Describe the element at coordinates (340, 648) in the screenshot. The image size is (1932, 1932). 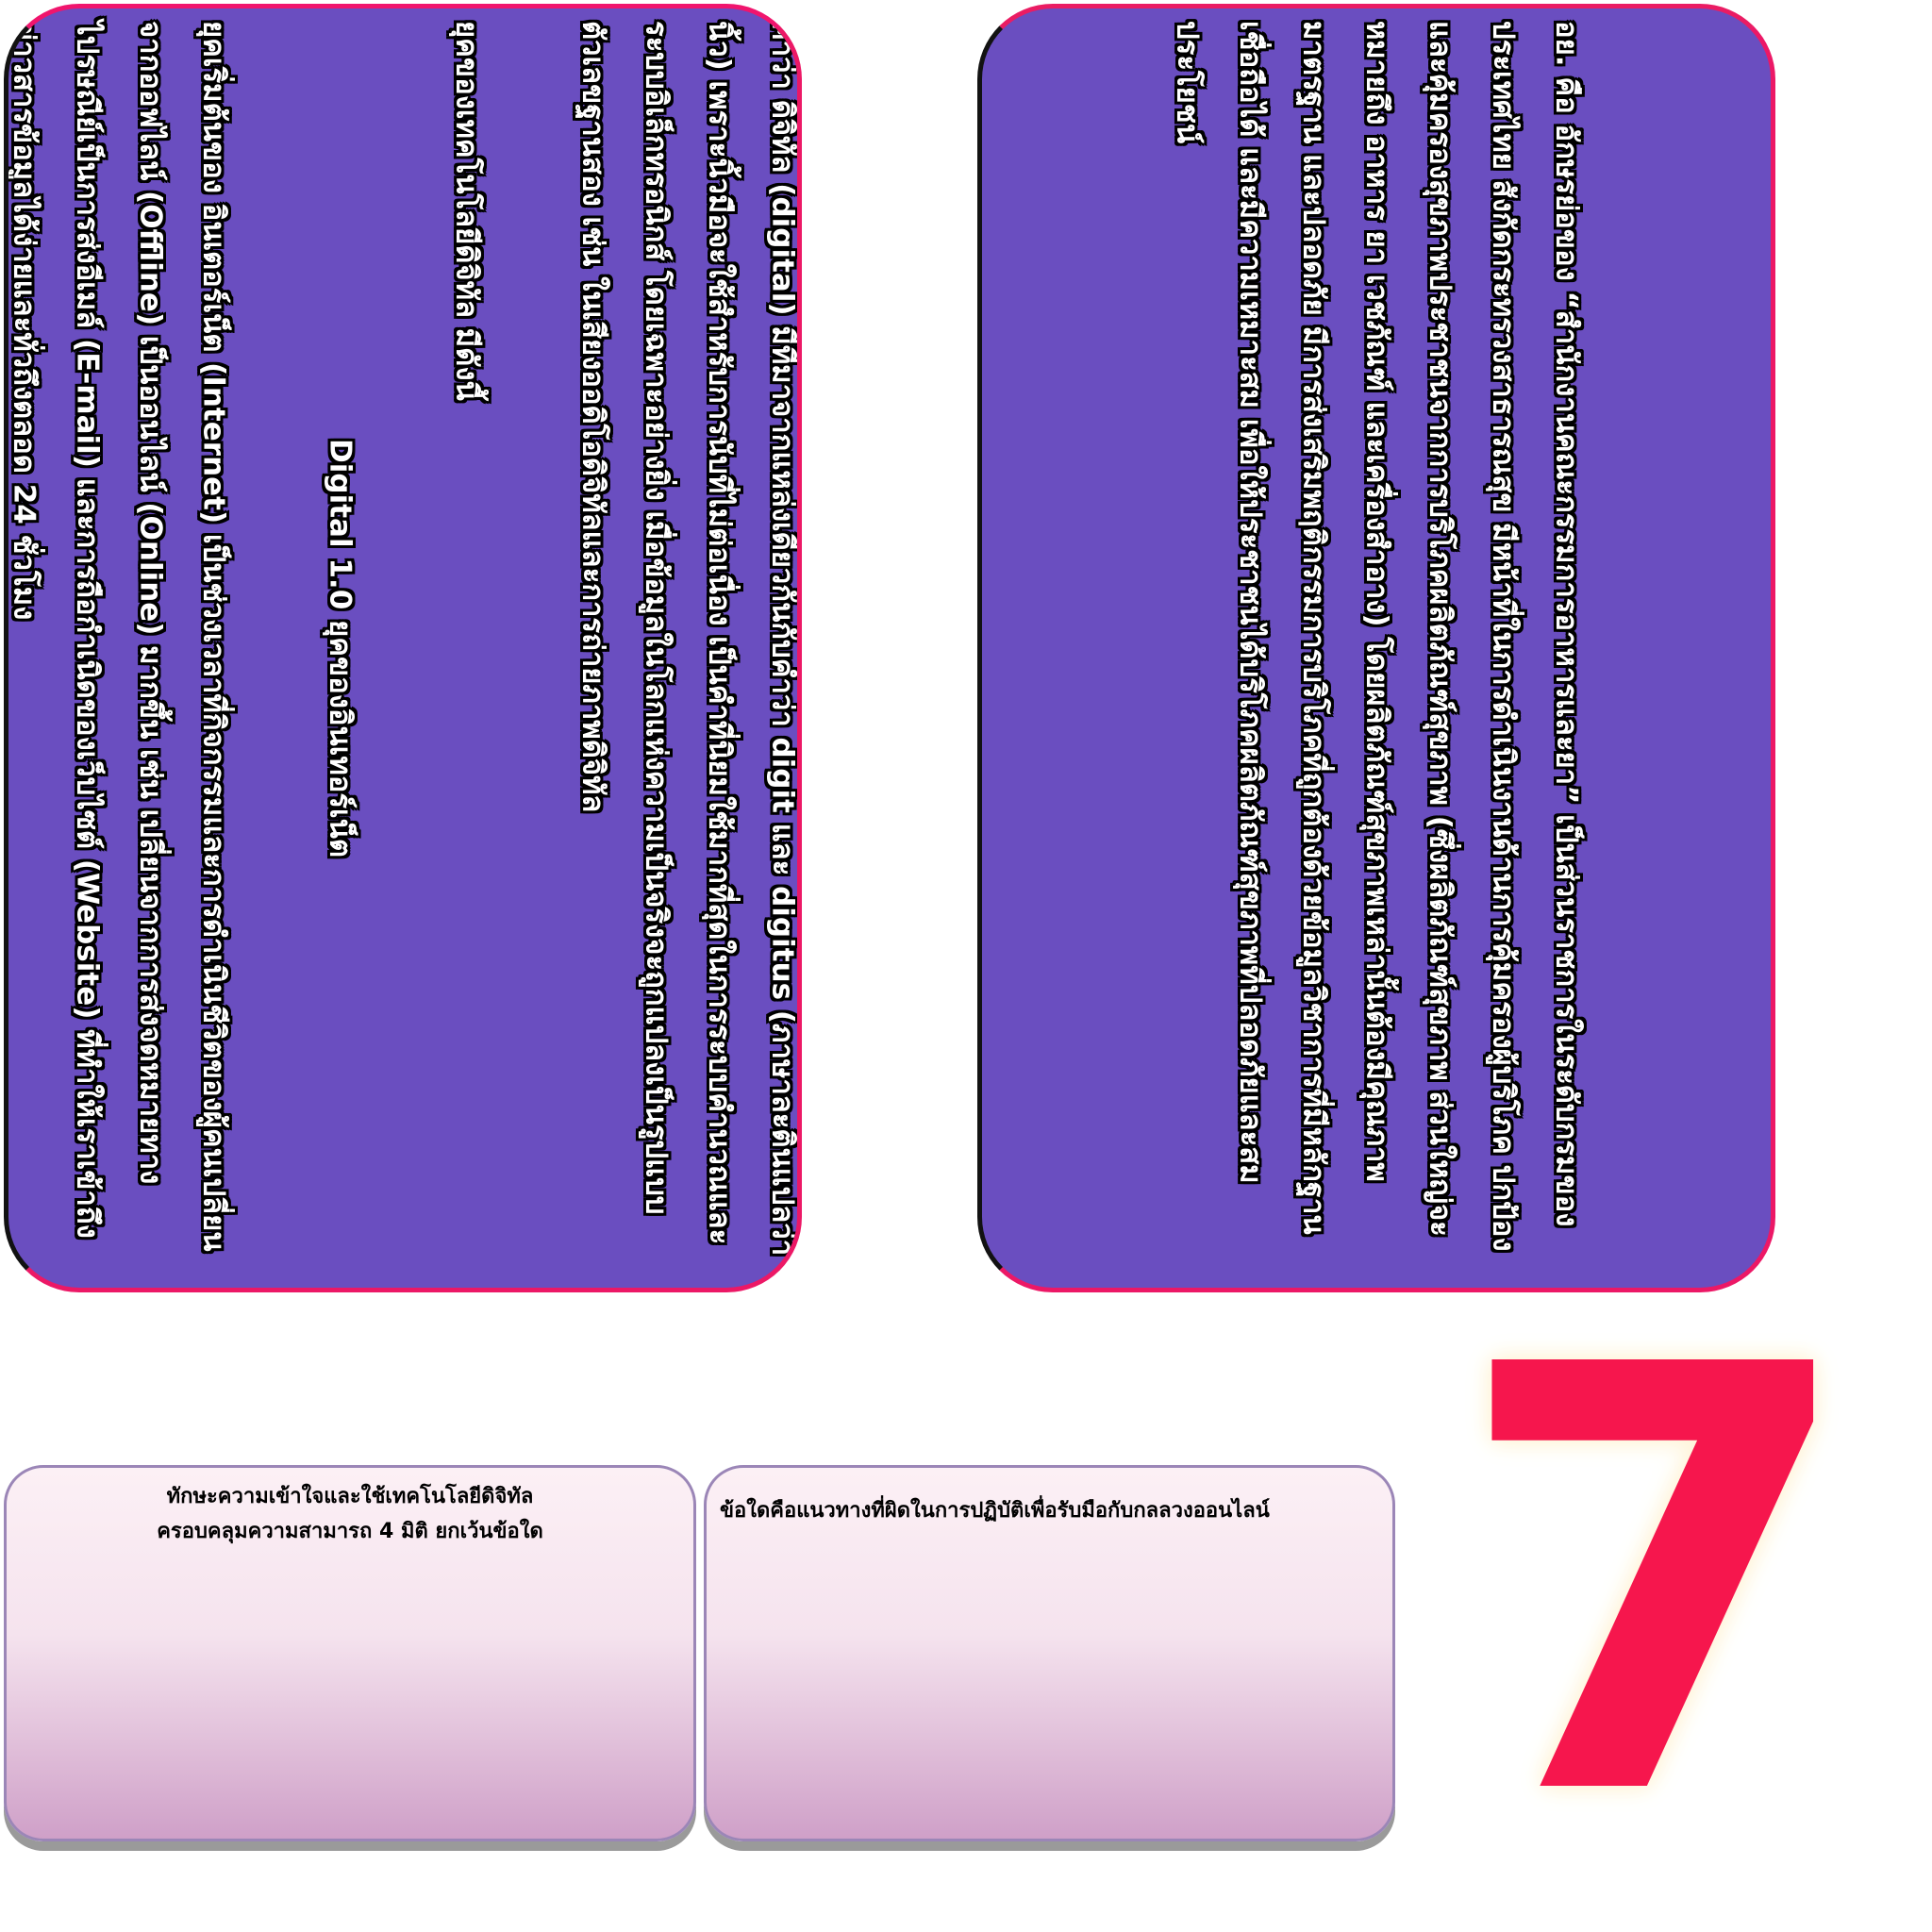
I see `digital-1-0-heading: Digital 1.0 ยุคของอินเทอร์เน็ต` at that location.